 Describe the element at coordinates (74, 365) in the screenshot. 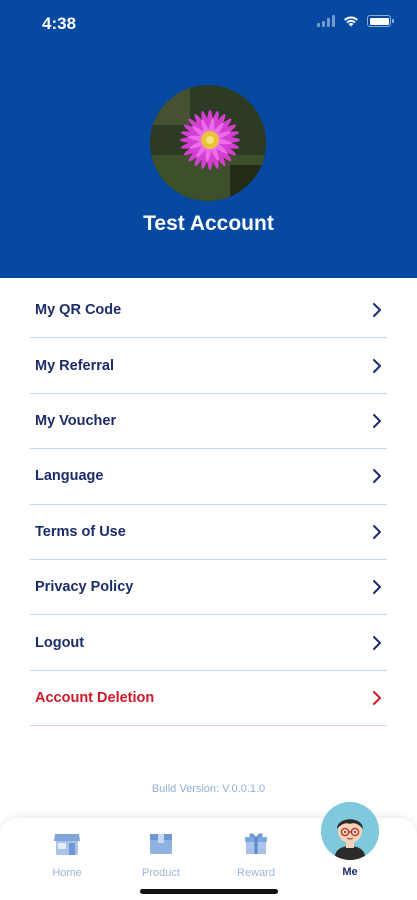

I see `menu-item-label: My Referral` at that location.